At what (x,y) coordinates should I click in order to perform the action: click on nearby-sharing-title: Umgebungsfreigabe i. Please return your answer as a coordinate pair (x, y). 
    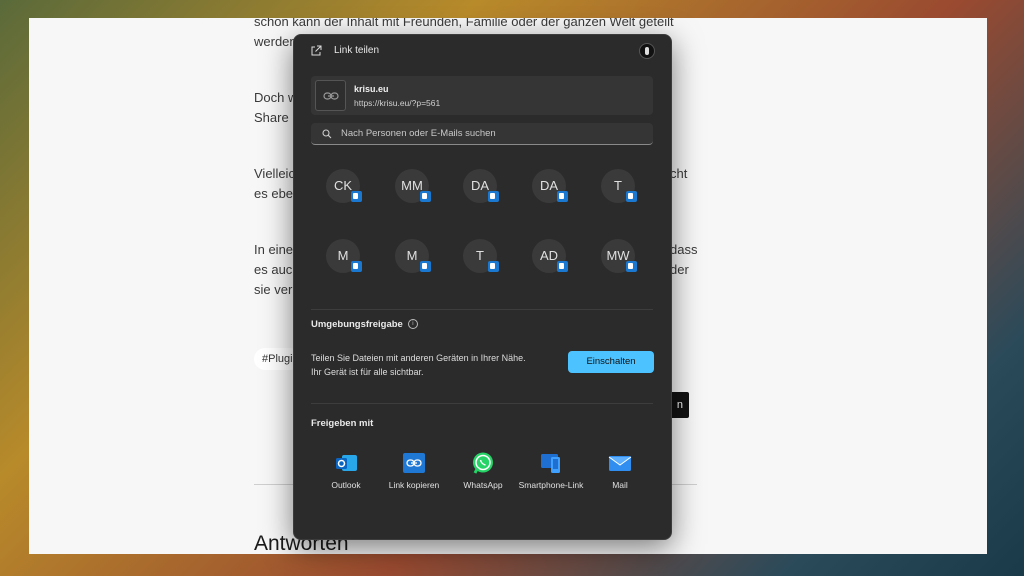
    Looking at the image, I should click on (364, 324).